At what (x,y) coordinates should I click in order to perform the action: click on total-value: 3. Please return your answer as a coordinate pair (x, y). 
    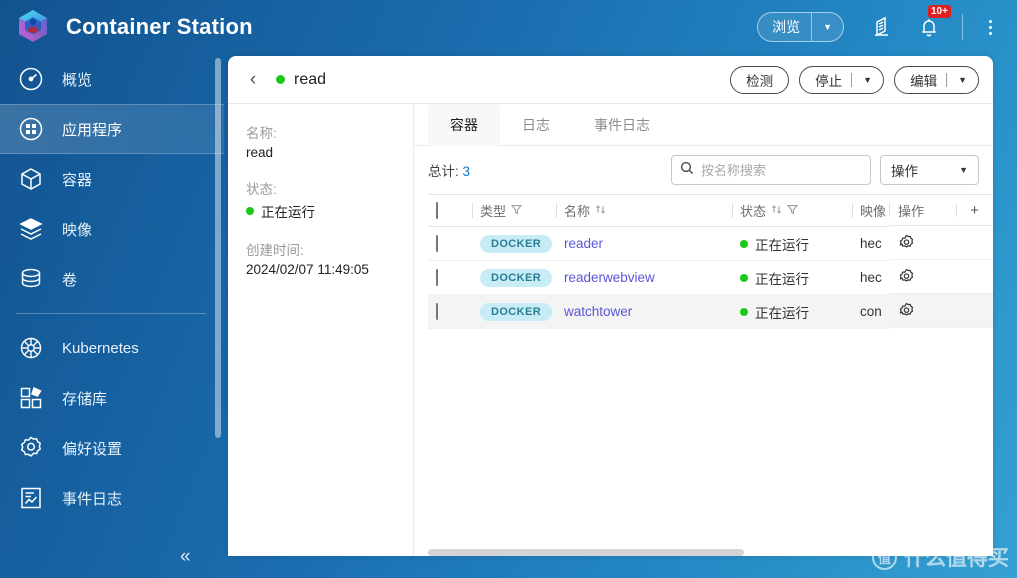
    Looking at the image, I should click on (466, 171).